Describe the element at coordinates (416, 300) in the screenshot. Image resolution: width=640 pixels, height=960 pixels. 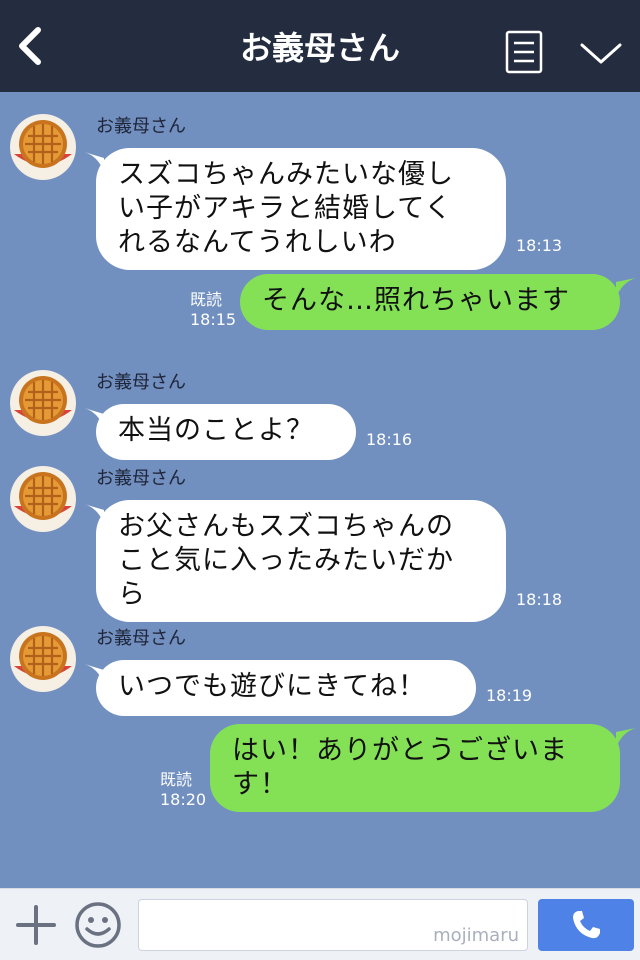
I see `message-line: そんな…照れちゃいます` at that location.